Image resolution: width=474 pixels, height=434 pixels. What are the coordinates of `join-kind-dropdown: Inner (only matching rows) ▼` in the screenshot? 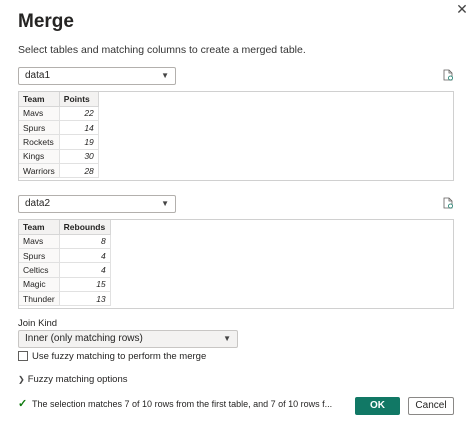 It's located at (128, 339).